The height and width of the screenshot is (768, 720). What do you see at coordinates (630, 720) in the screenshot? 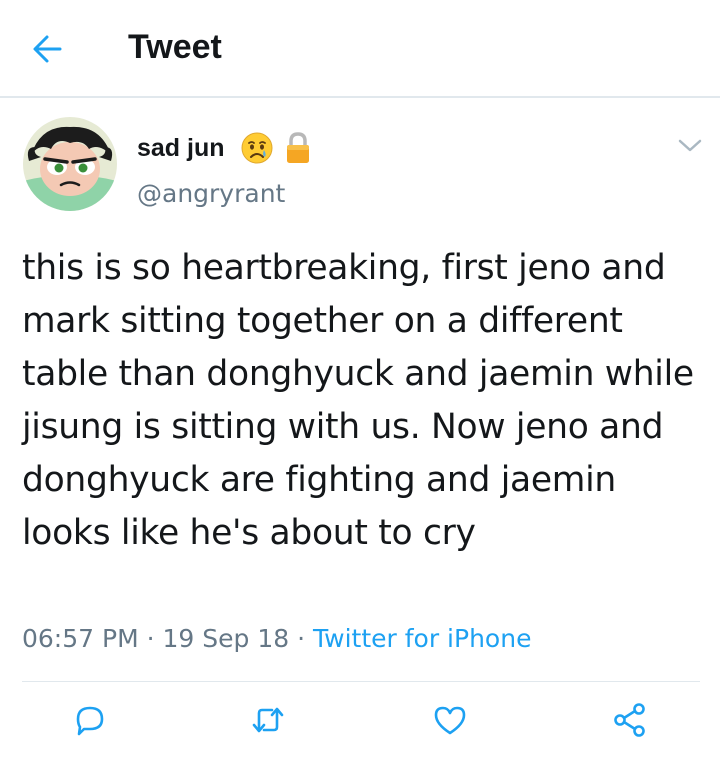
I see `share-icon` at bounding box center [630, 720].